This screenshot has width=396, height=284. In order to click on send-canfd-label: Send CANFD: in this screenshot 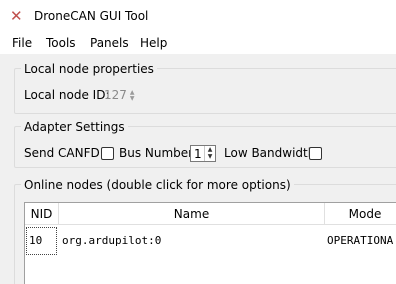, I will do `click(64, 153)`.